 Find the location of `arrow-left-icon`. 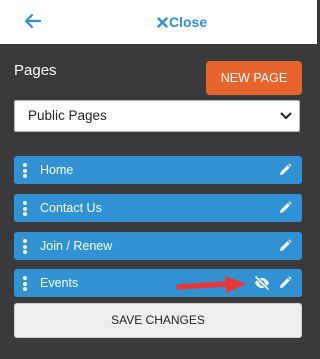

arrow-left-icon is located at coordinates (33, 21).